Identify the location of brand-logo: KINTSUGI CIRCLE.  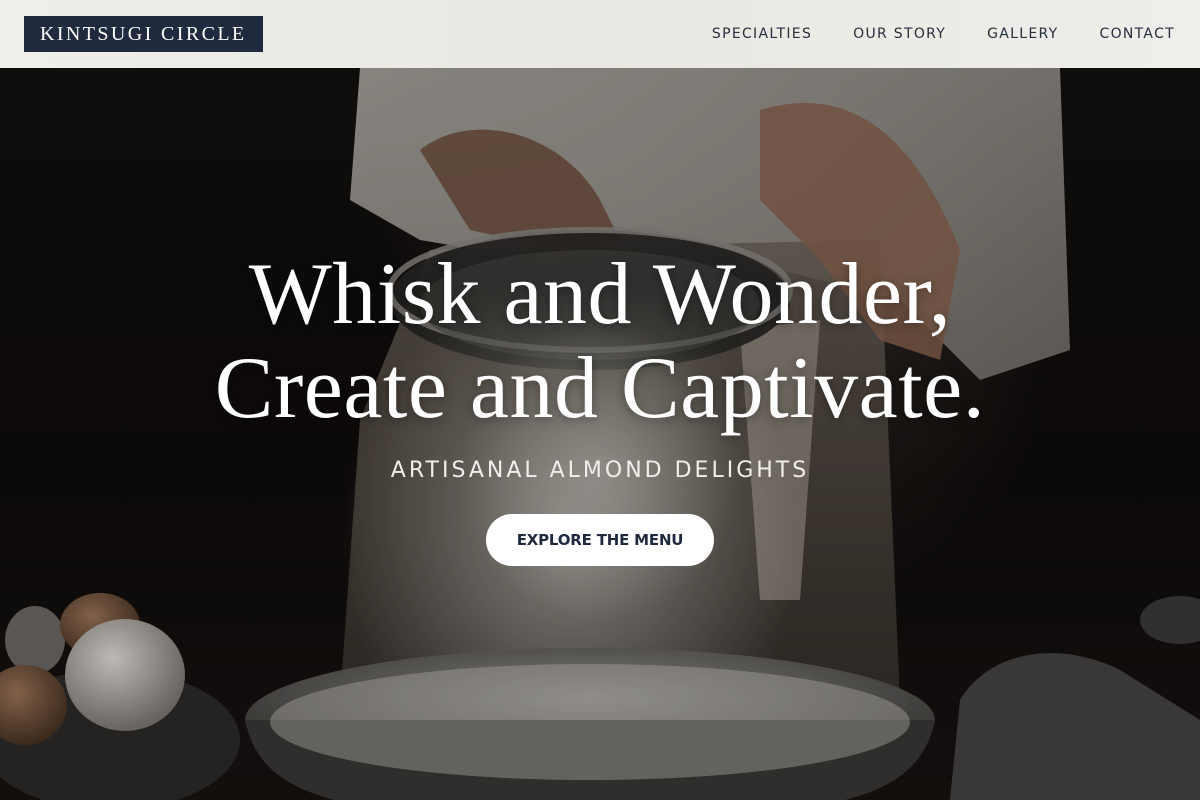
(143, 34).